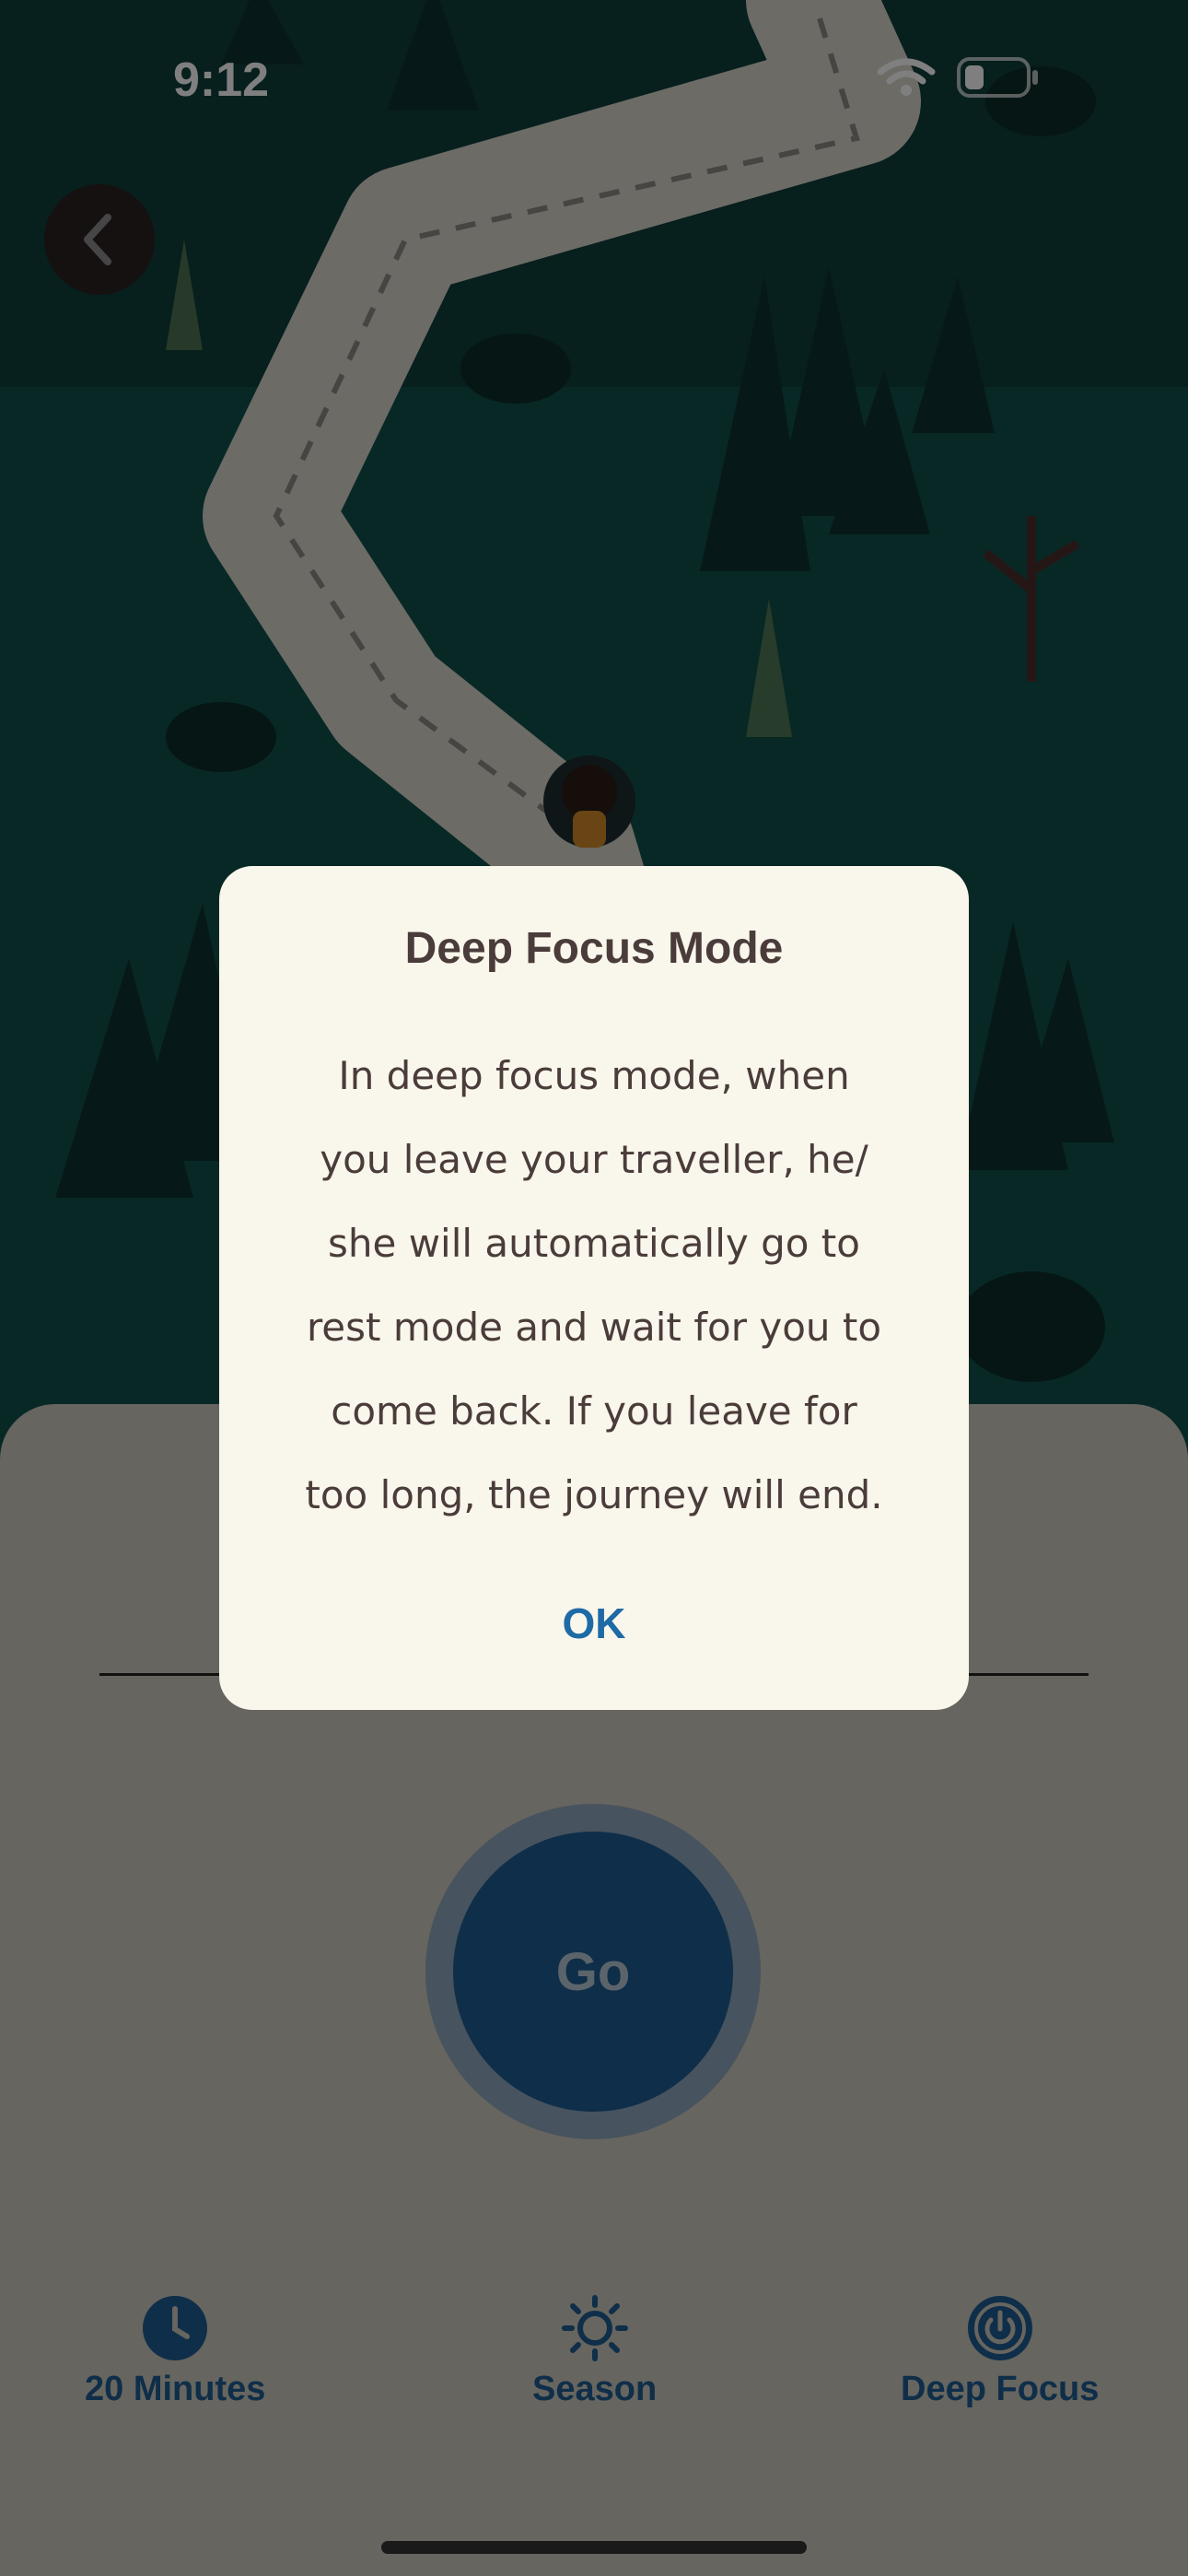 The width and height of the screenshot is (1188, 2576). Describe the element at coordinates (594, 1159) in the screenshot. I see `dialog-body-line: you leave your traveller, he/` at that location.